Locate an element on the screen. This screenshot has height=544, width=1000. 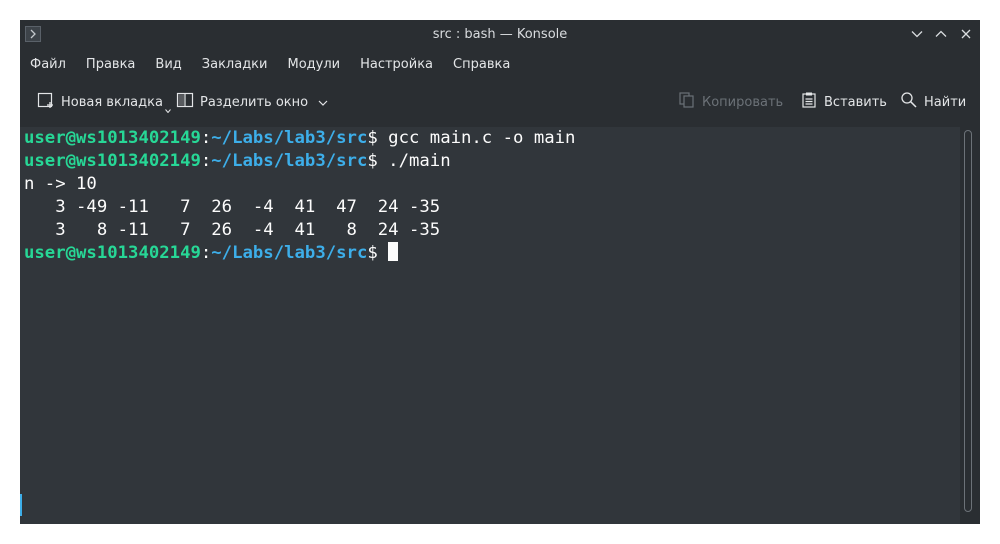
title-bar: src : bash — Konsole is located at coordinates (500, 34).